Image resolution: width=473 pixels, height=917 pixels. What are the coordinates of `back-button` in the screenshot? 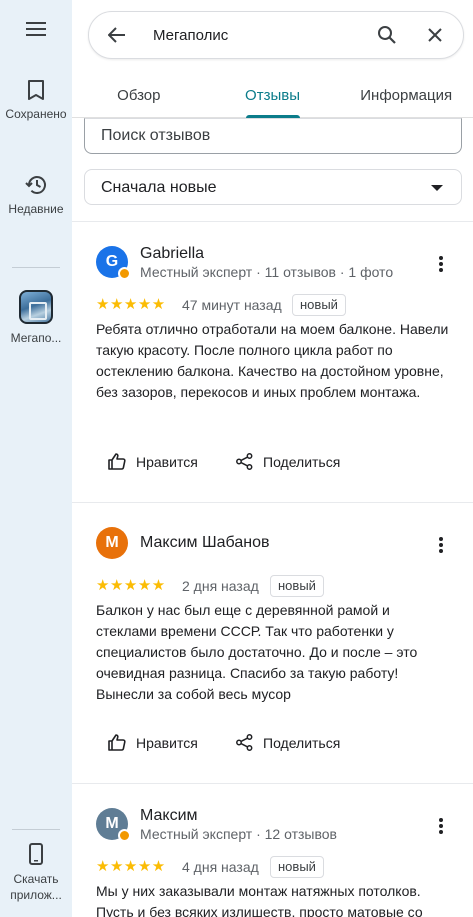 It's located at (117, 35).